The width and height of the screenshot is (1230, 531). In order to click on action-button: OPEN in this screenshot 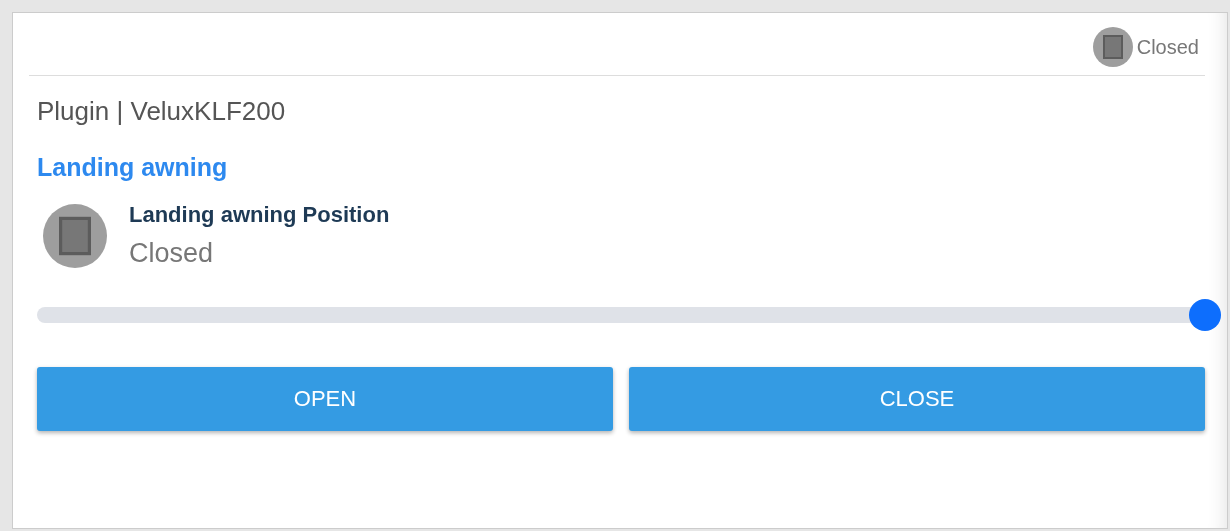, I will do `click(325, 399)`.